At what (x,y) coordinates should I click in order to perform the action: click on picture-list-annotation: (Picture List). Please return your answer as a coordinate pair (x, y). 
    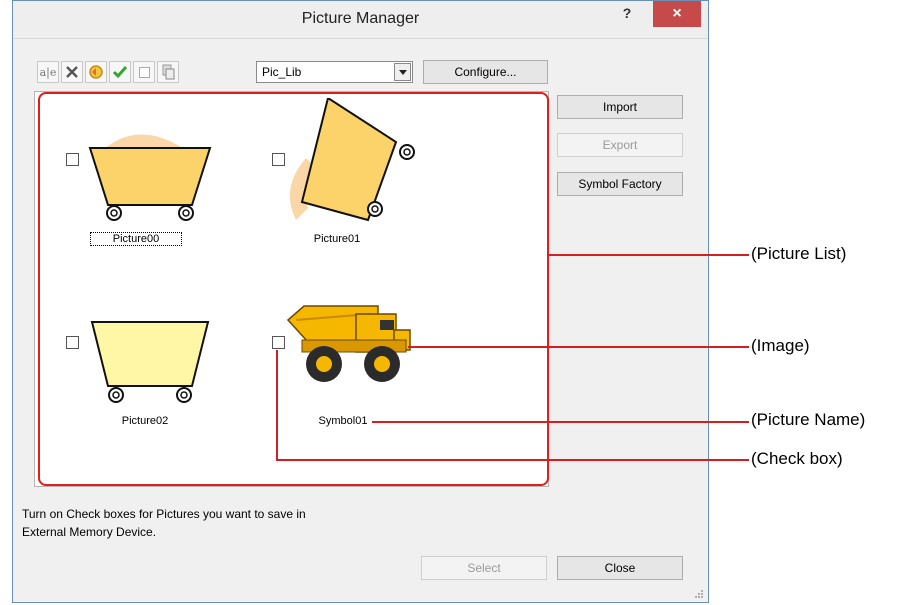
    Looking at the image, I should click on (799, 253).